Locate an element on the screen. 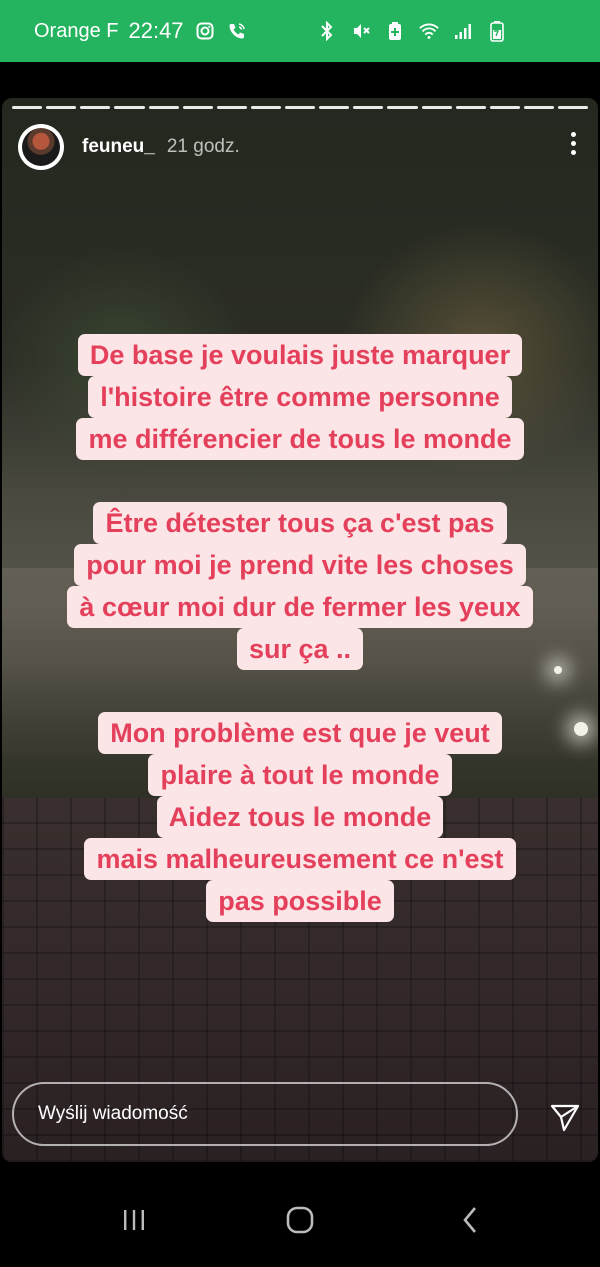 Image resolution: width=600 pixels, height=1267 pixels. caption-line: plaire à tout le monde is located at coordinates (300, 775).